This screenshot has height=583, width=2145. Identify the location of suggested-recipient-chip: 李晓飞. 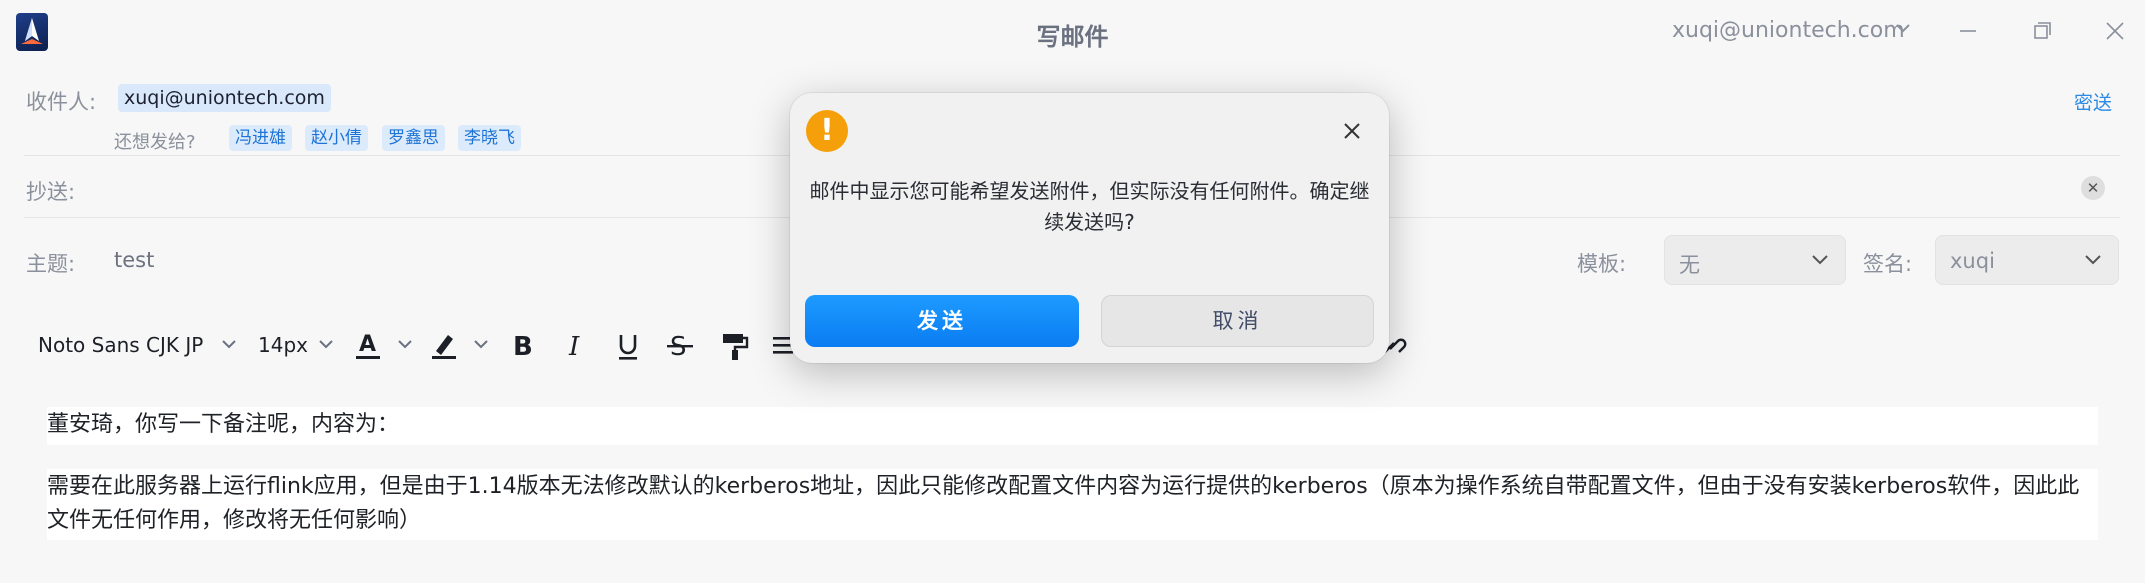
(489, 138).